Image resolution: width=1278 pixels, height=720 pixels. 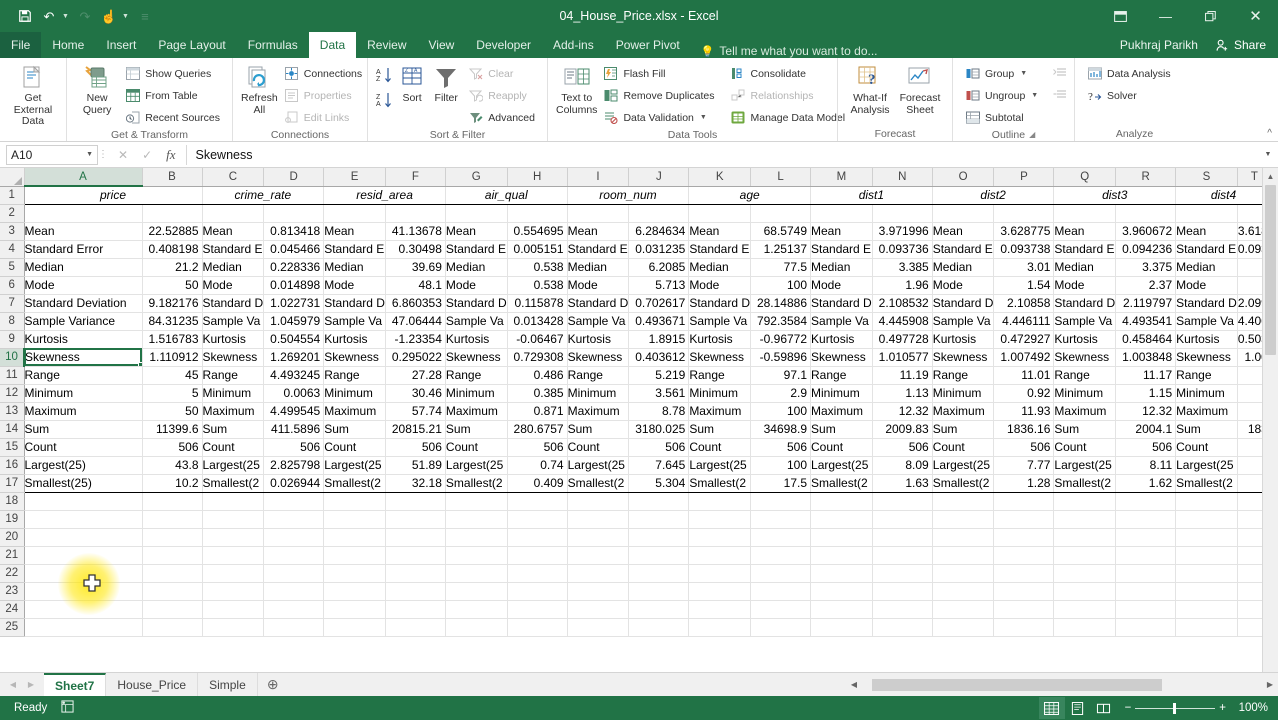 What do you see at coordinates (354, 339) in the screenshot?
I see `grid-cell: Kurtosis` at bounding box center [354, 339].